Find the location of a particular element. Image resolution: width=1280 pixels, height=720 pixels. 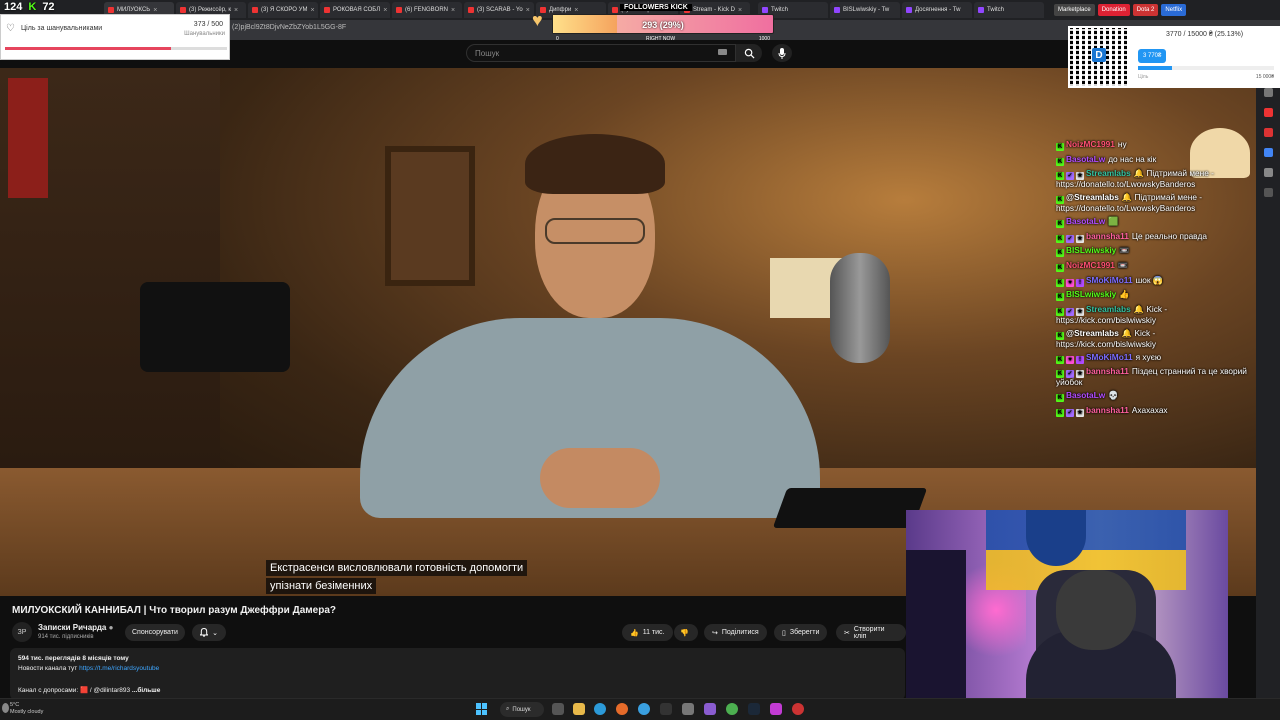

browser-tab-twitch: BISLwiwskiy - Tw is located at coordinates (865, 10).